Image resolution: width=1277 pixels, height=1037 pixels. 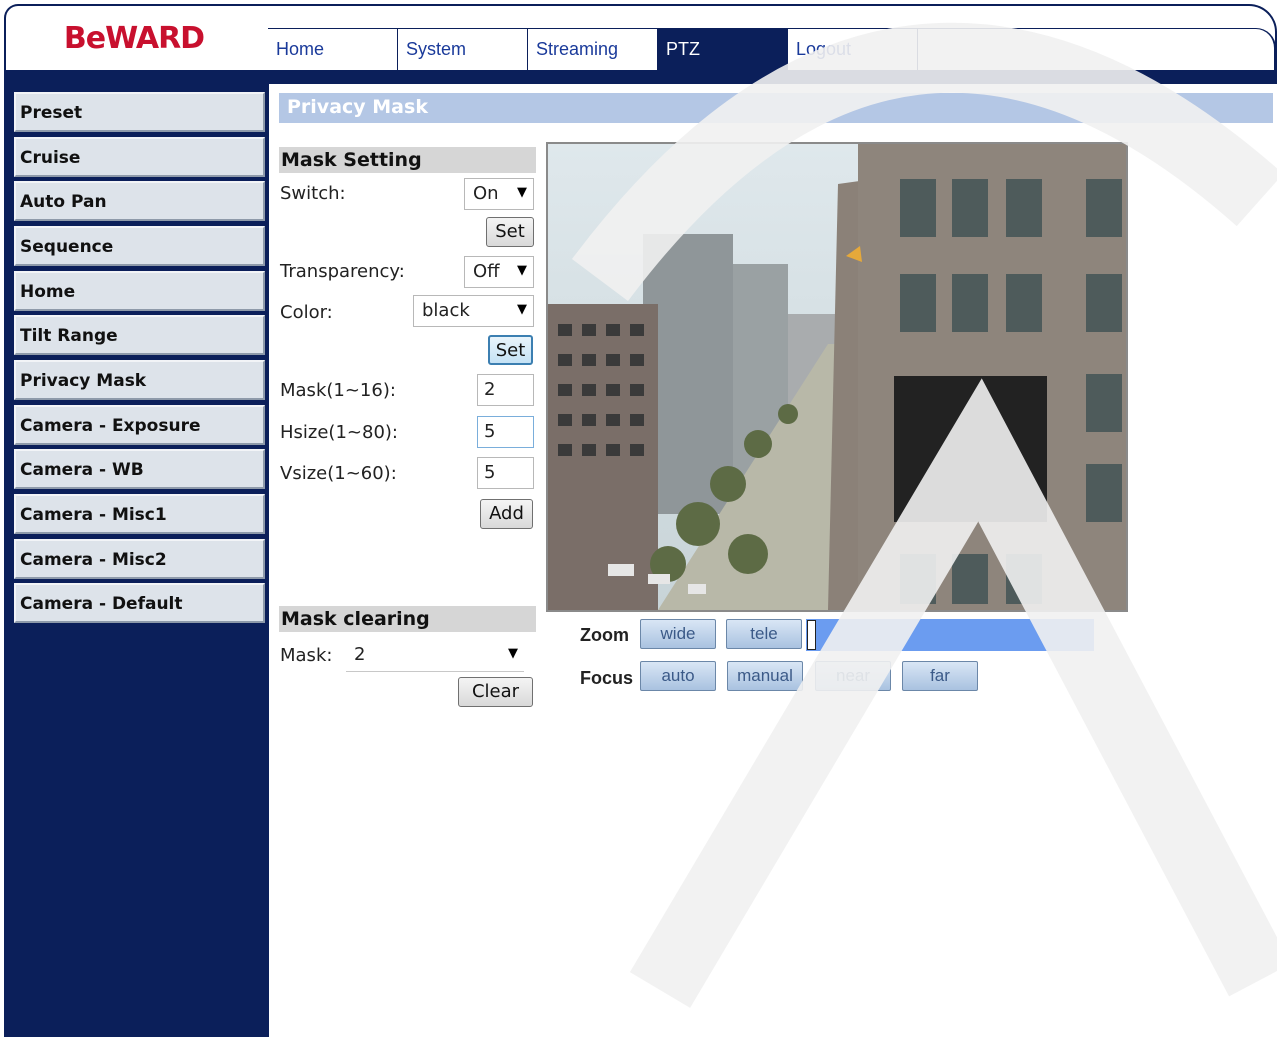 I want to click on mask-number-input: 2, so click(x=505, y=390).